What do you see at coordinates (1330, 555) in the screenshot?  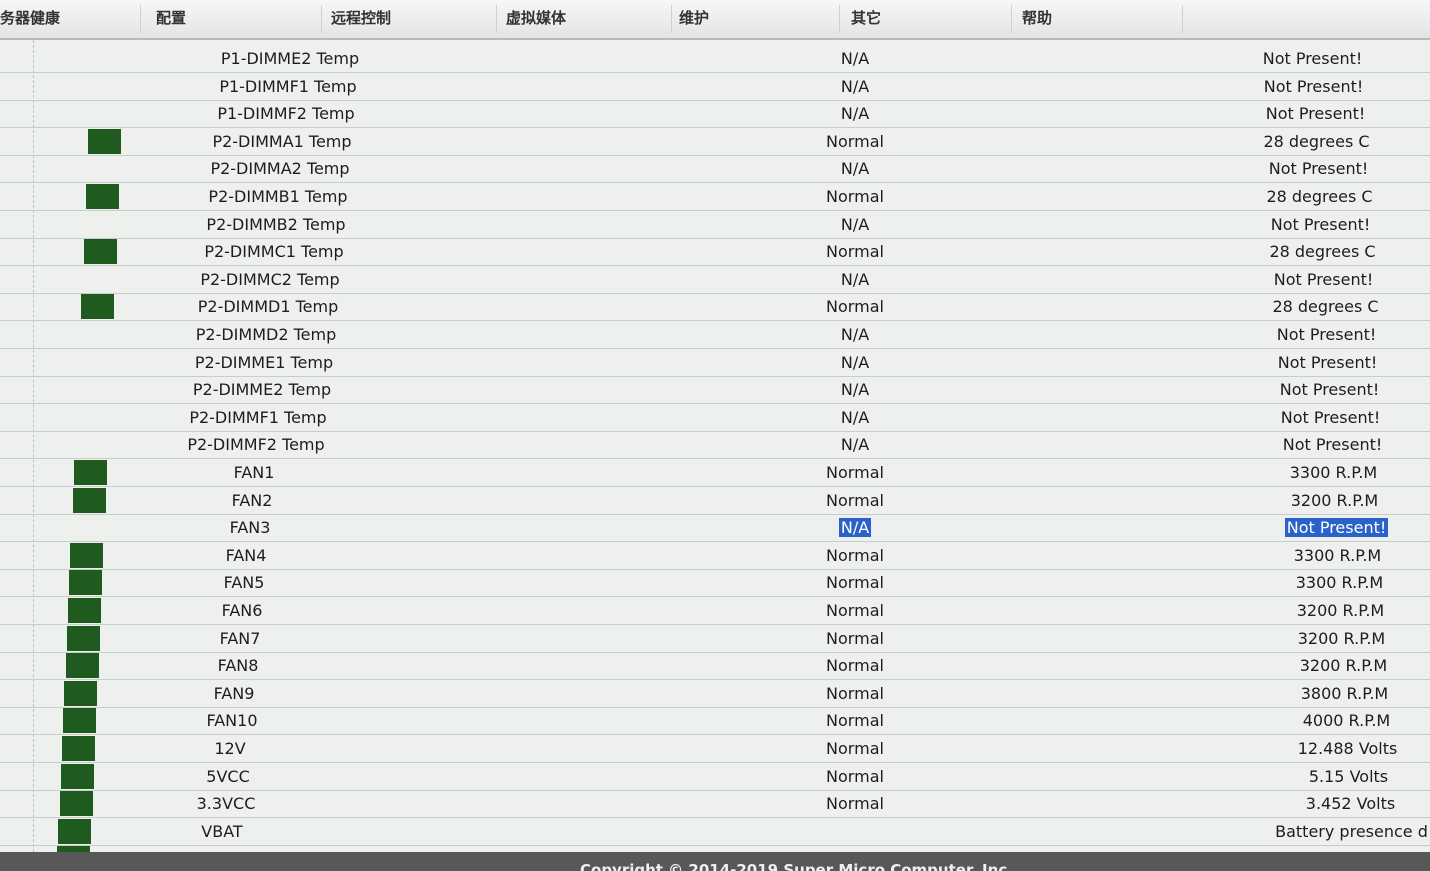 I see `sensor-reading: 3300 R.P.M` at bounding box center [1330, 555].